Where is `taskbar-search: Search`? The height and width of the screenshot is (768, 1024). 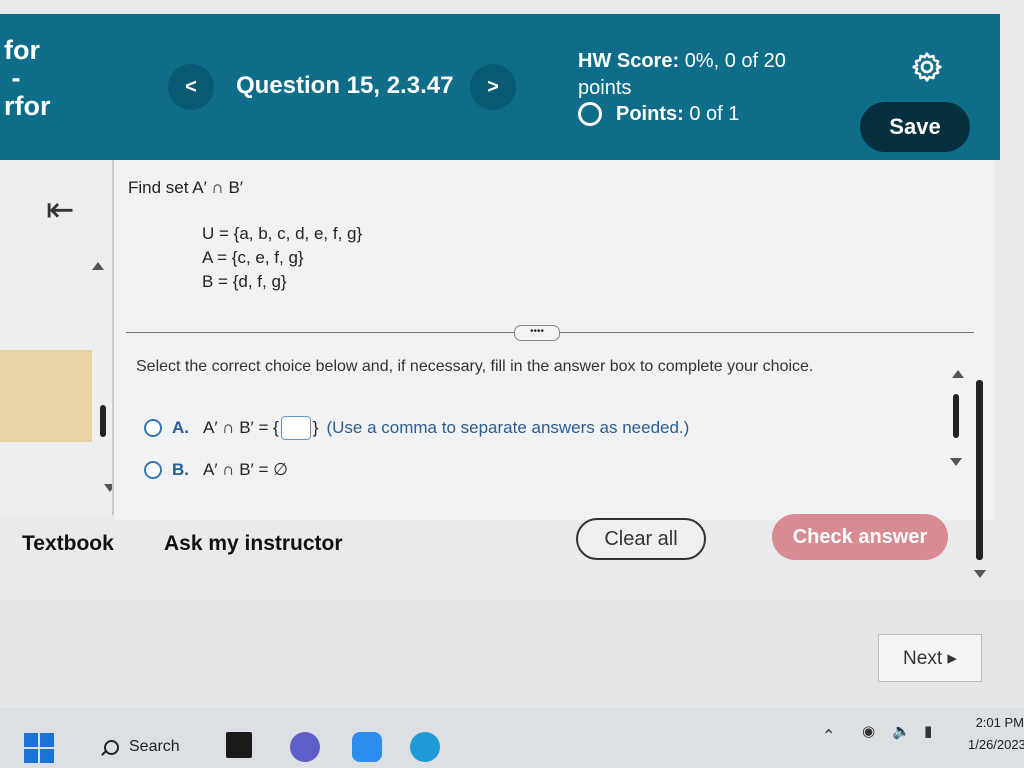 taskbar-search: Search is located at coordinates (142, 747).